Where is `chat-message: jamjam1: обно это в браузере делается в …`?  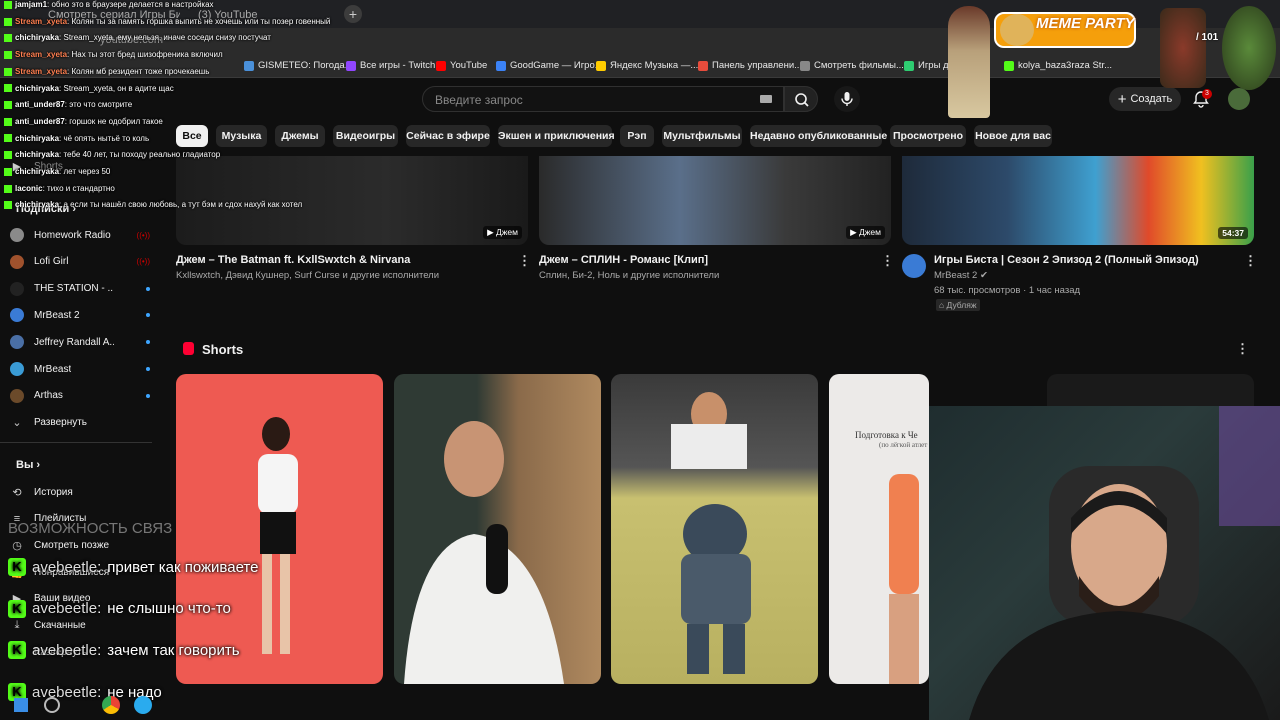 chat-message: jamjam1: обно это в браузере делается в … is located at coordinates (109, 4).